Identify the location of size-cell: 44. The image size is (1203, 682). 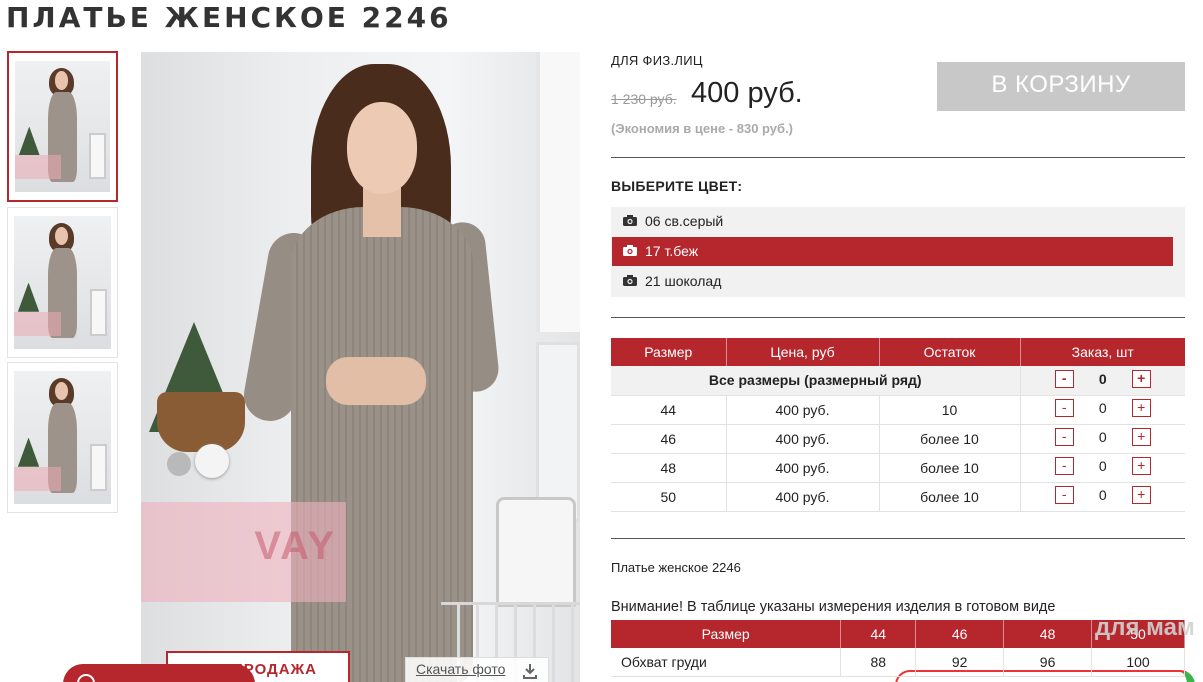
(669, 410).